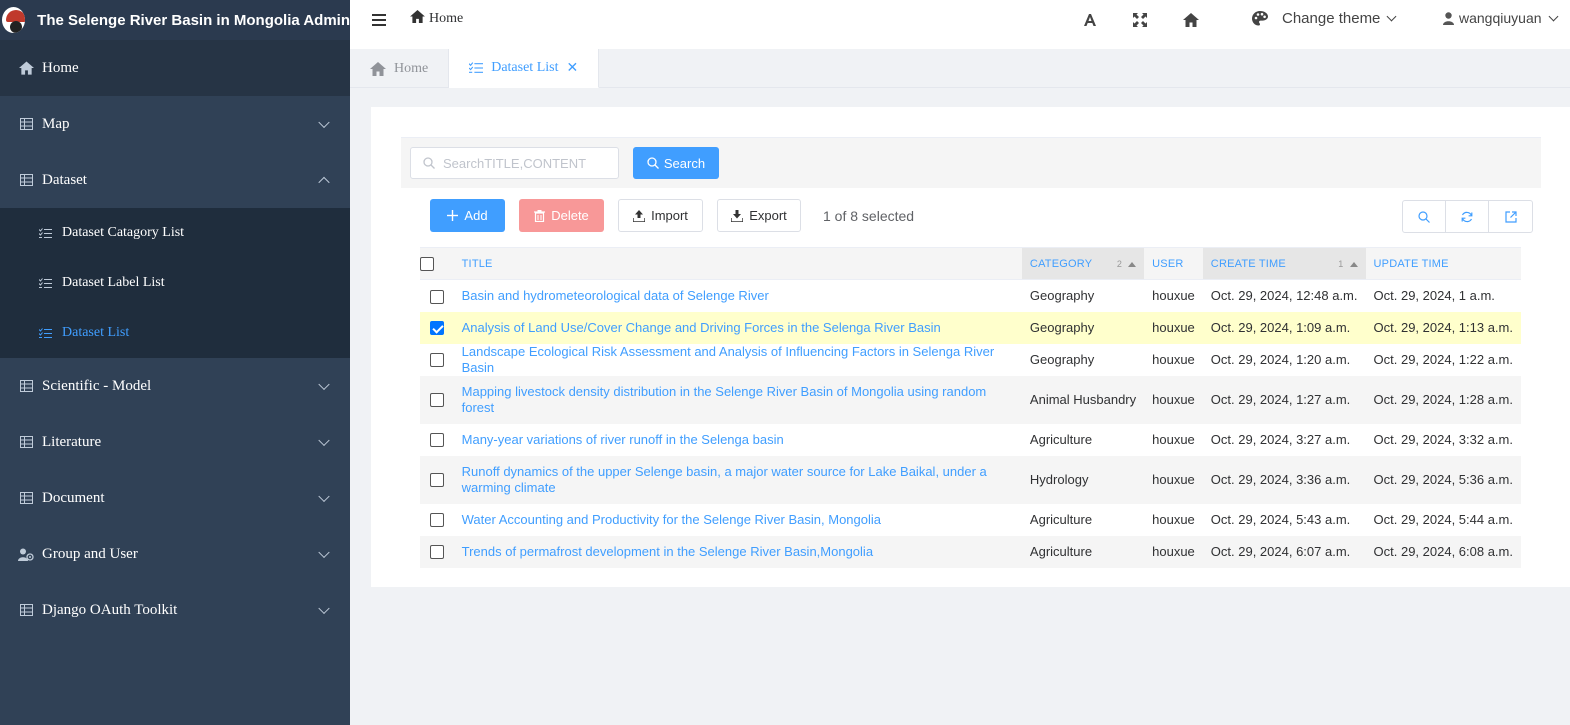 This screenshot has height=725, width=1570. Describe the element at coordinates (446, 19) in the screenshot. I see `breadcrumb-home: Home` at that location.